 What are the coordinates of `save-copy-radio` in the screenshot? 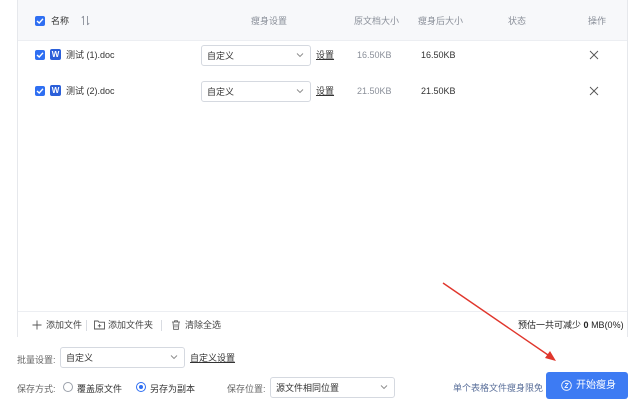 It's located at (141, 387).